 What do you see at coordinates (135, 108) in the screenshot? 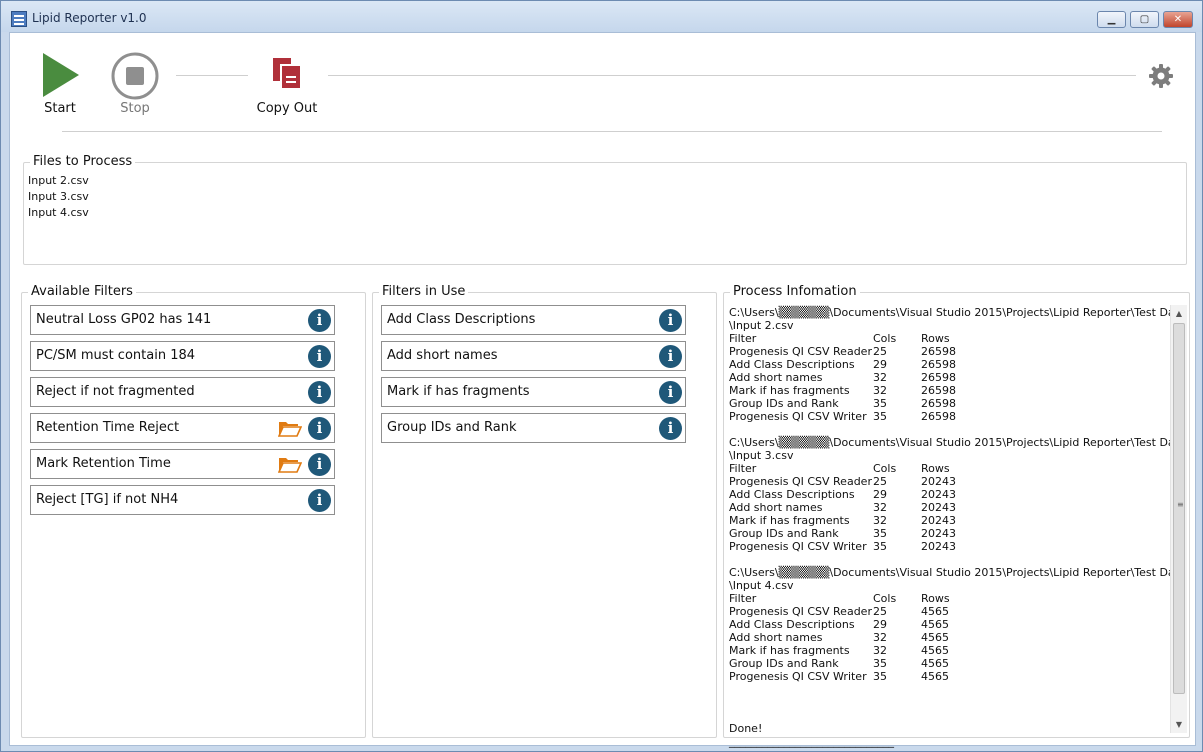
I see `stop-label: Stop` at bounding box center [135, 108].